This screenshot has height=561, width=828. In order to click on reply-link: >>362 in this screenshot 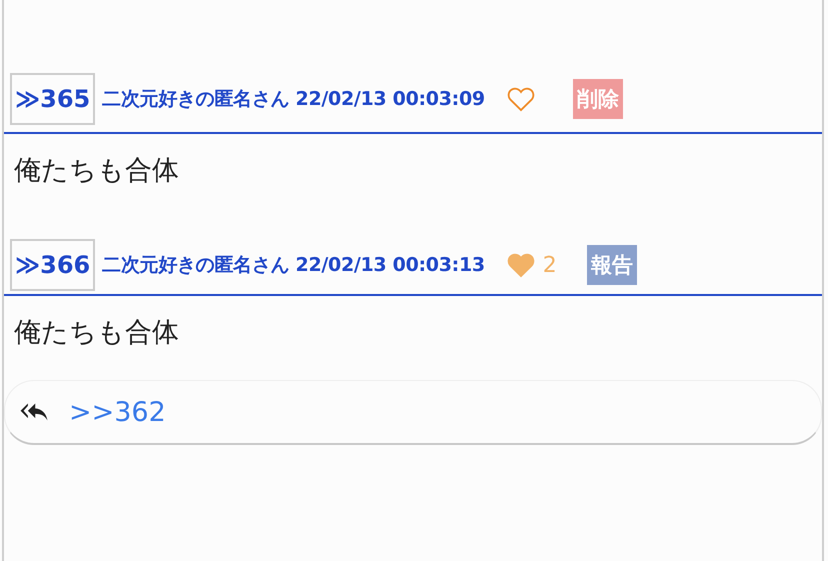, I will do `click(117, 412)`.